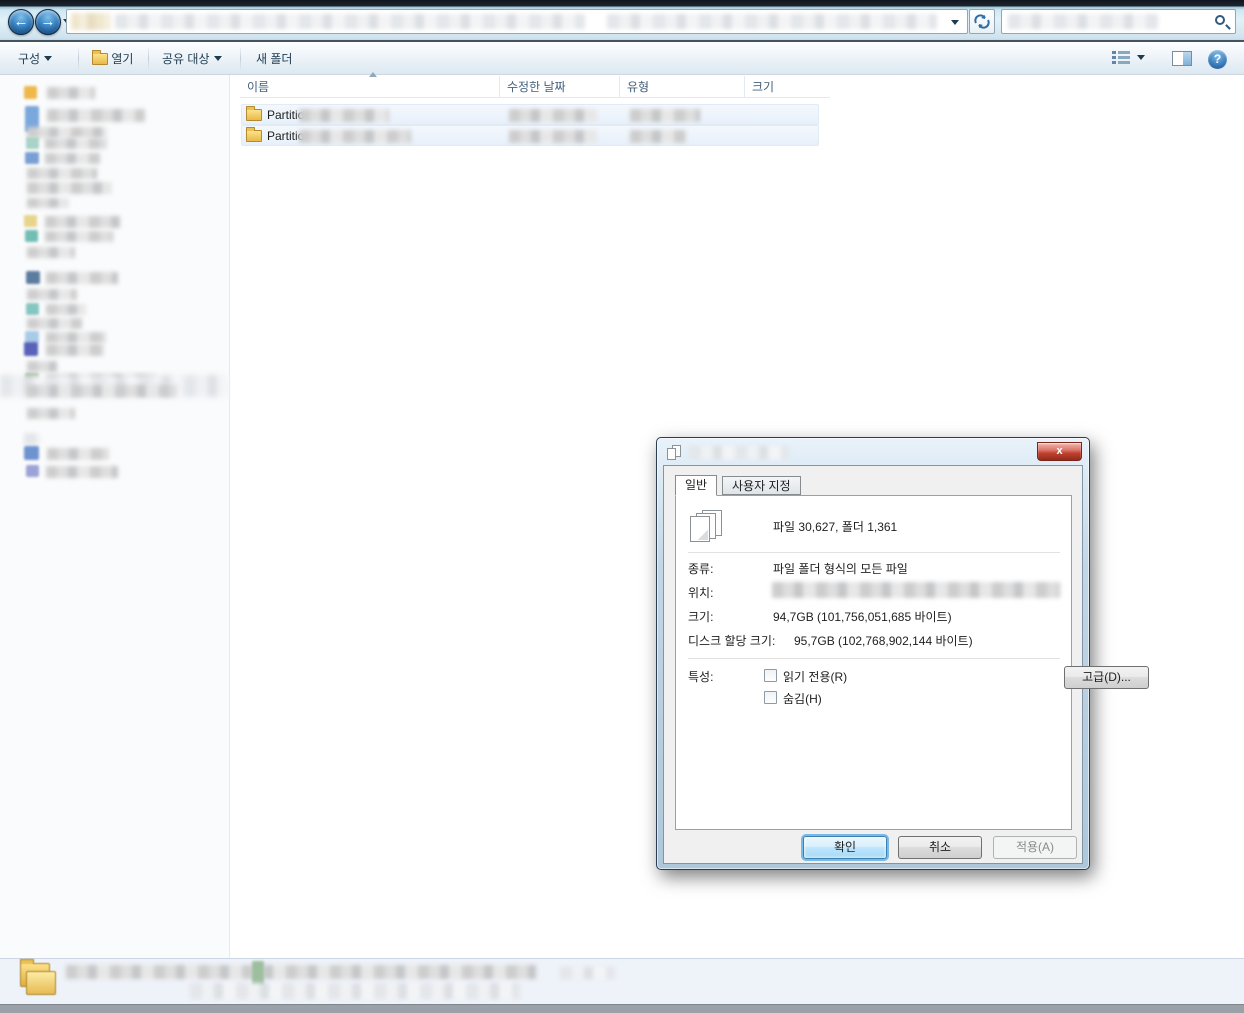  I want to click on tab-general: 일반, so click(696, 485).